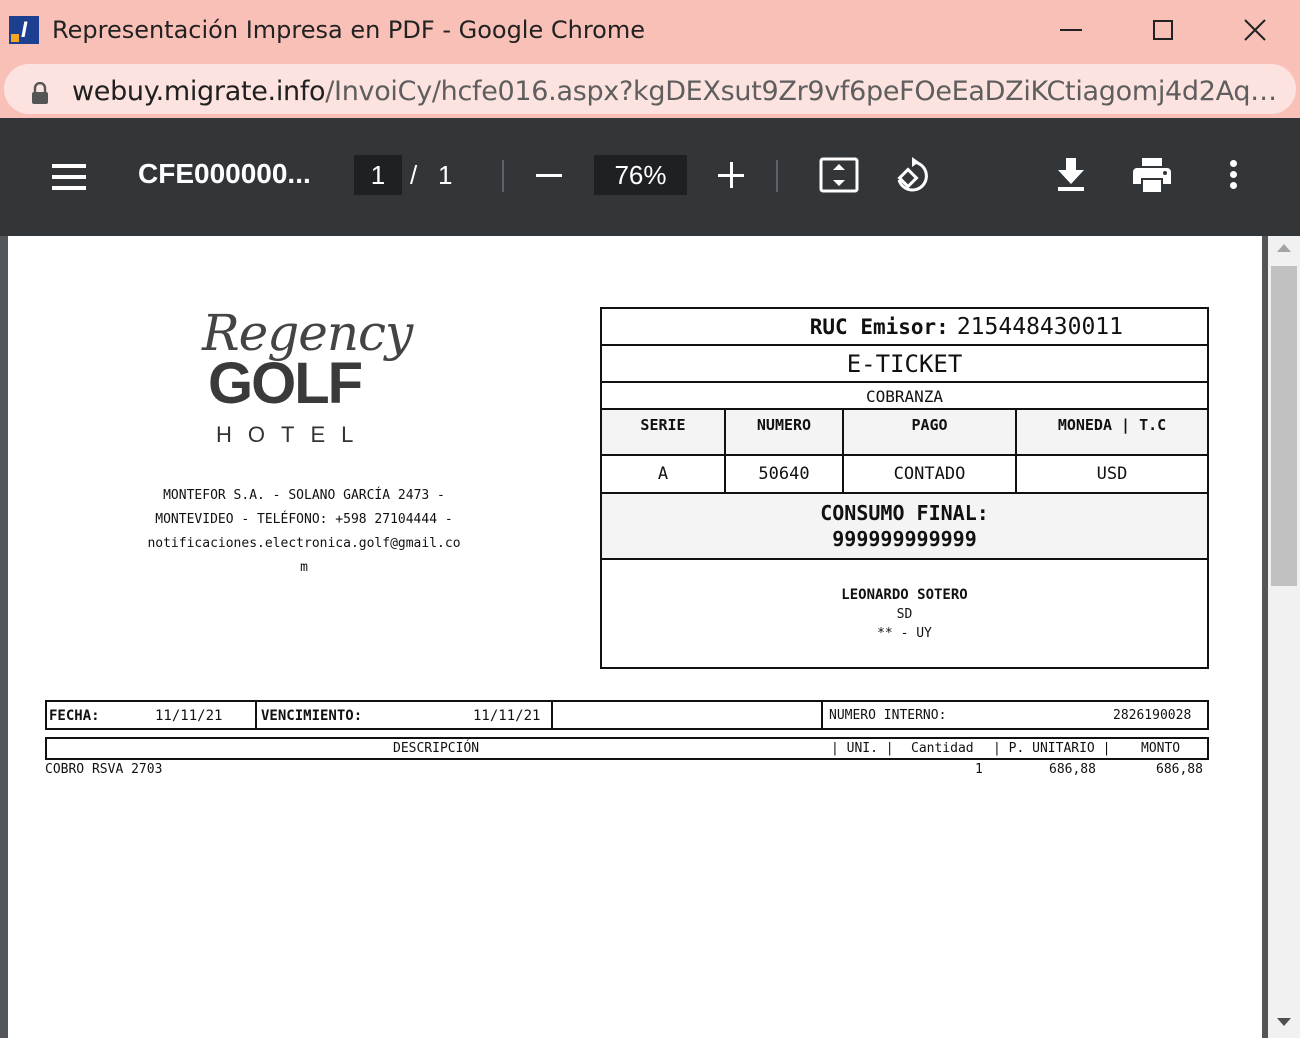 The width and height of the screenshot is (1300, 1038). What do you see at coordinates (912, 176) in the screenshot?
I see `rotate-icon` at bounding box center [912, 176].